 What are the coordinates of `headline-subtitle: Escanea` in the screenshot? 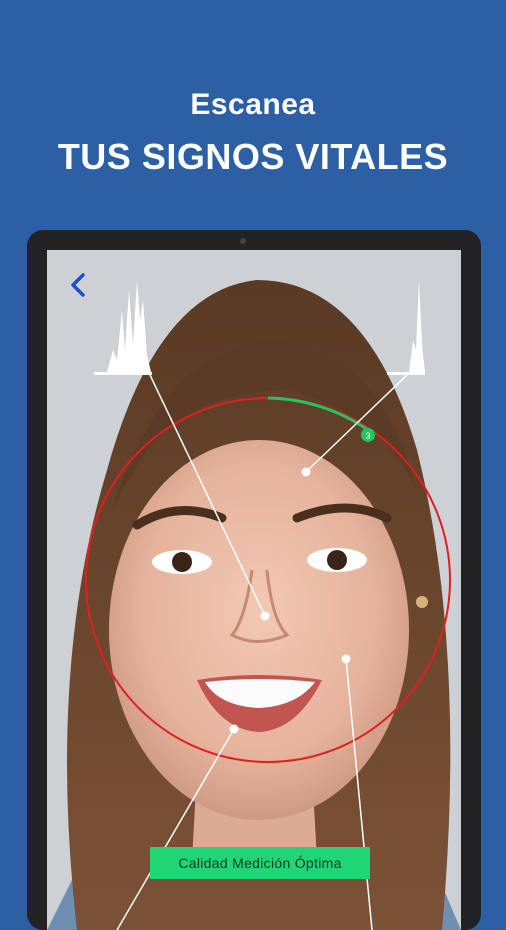 It's located at (253, 104).